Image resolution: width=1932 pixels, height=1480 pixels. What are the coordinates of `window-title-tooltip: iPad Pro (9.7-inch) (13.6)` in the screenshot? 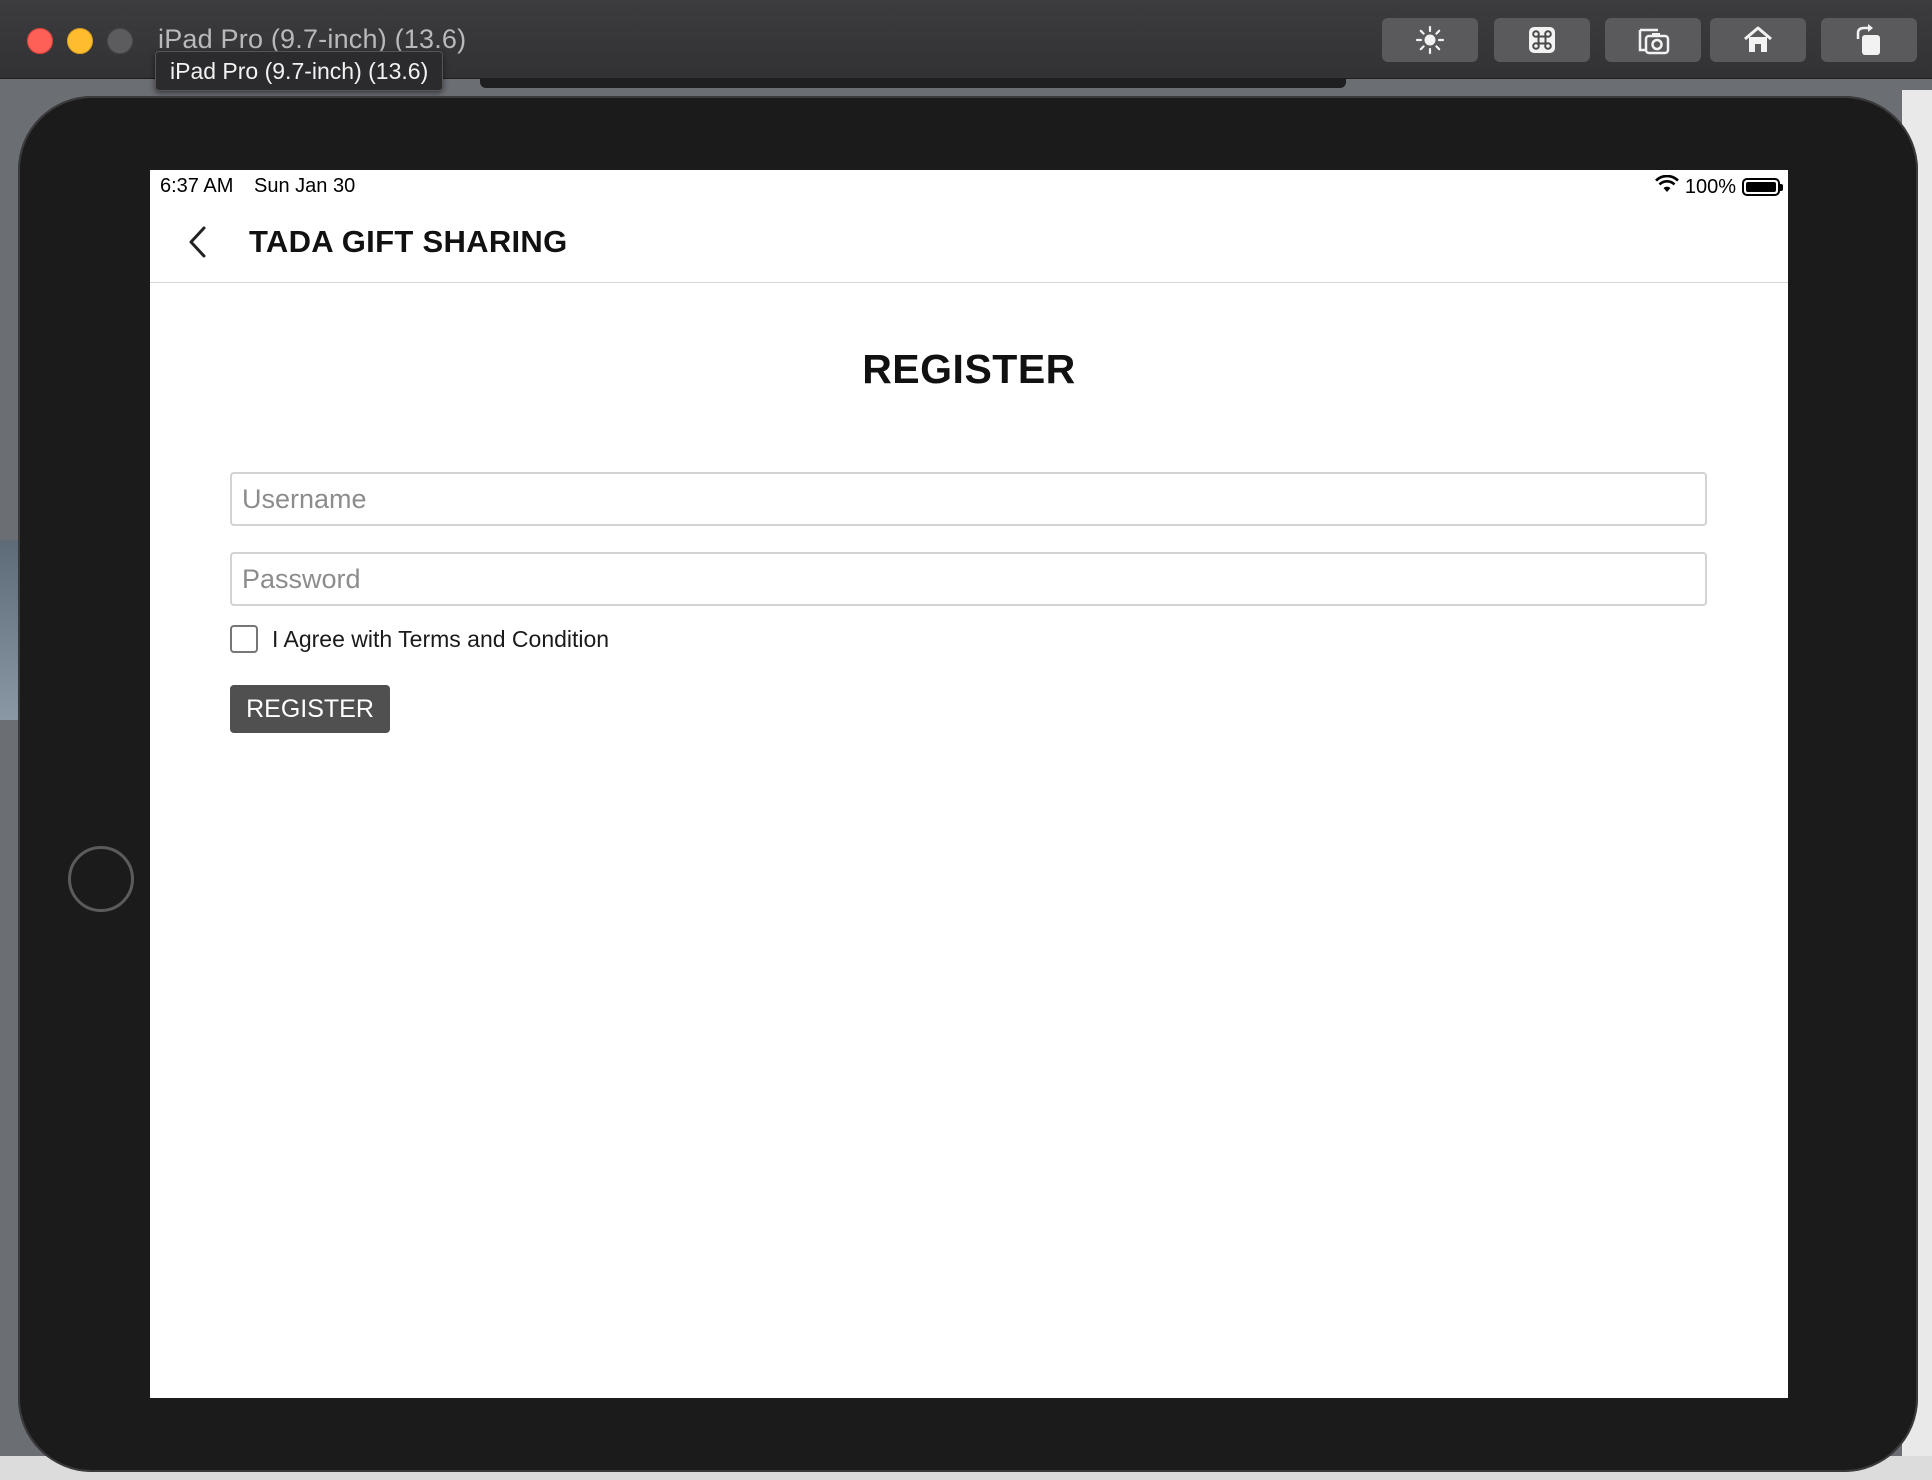 It's located at (299, 71).